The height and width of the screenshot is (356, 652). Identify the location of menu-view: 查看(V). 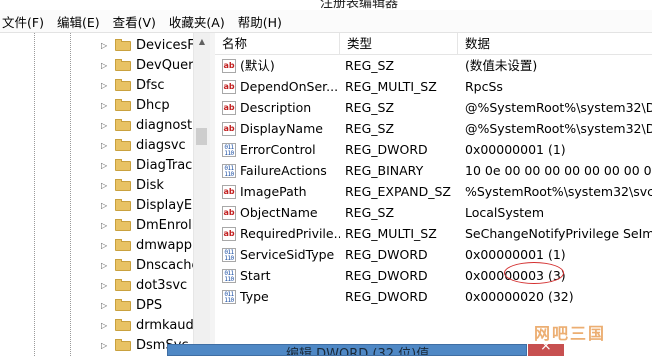
(134, 21).